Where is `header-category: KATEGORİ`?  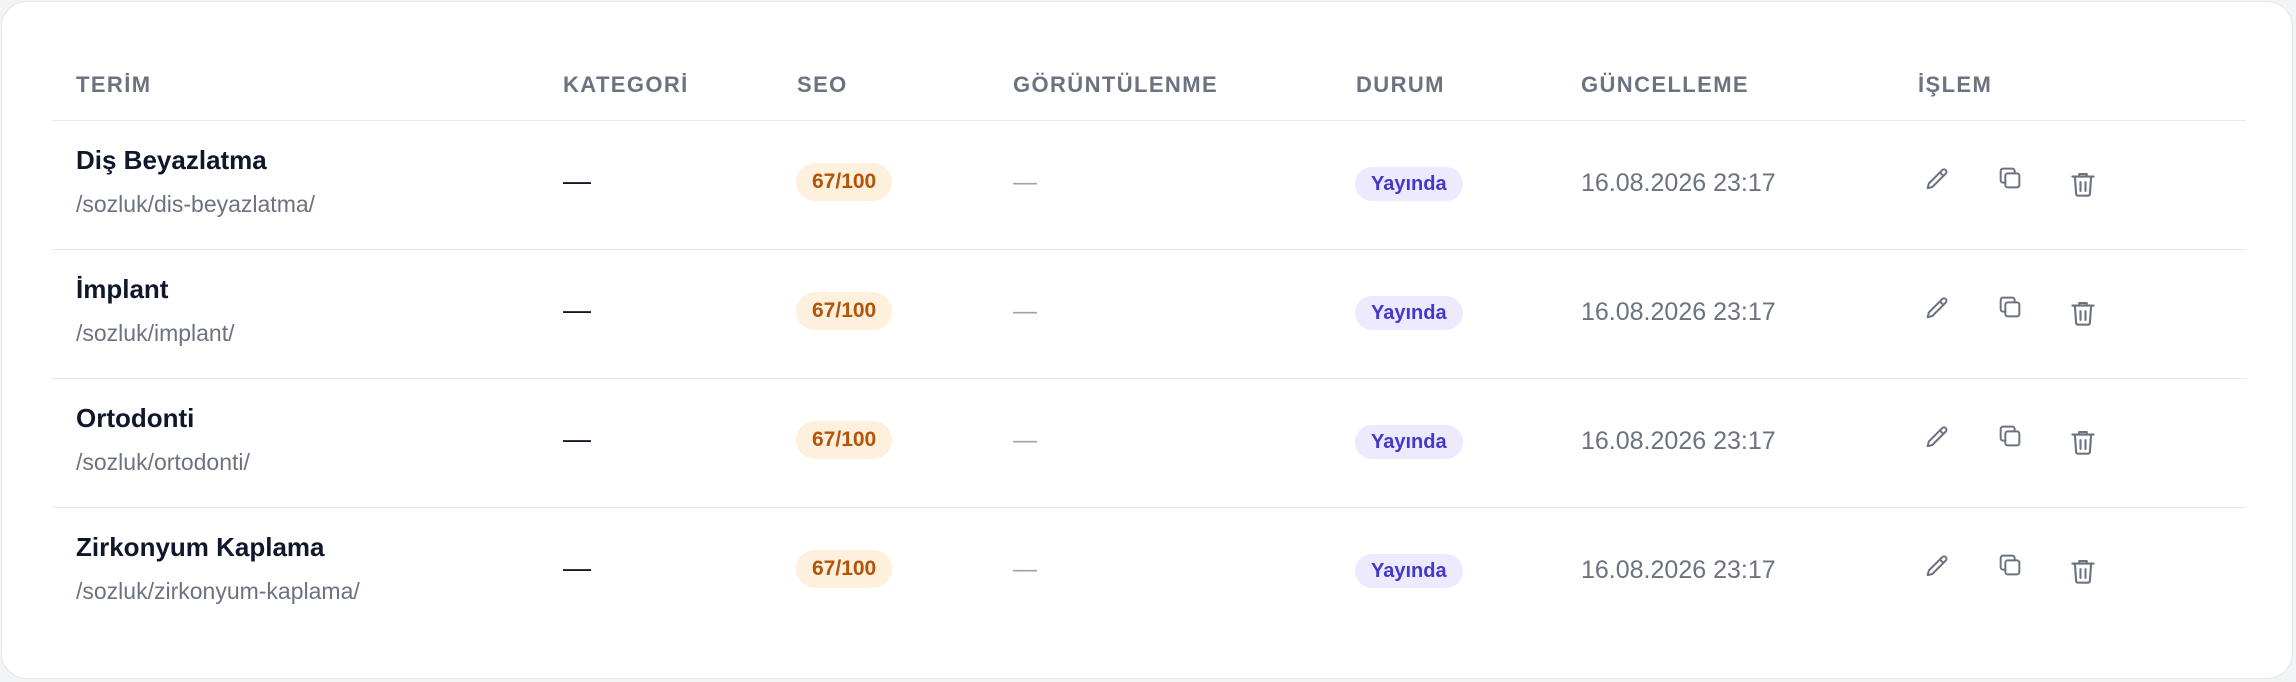
header-category: KATEGORİ is located at coordinates (626, 85).